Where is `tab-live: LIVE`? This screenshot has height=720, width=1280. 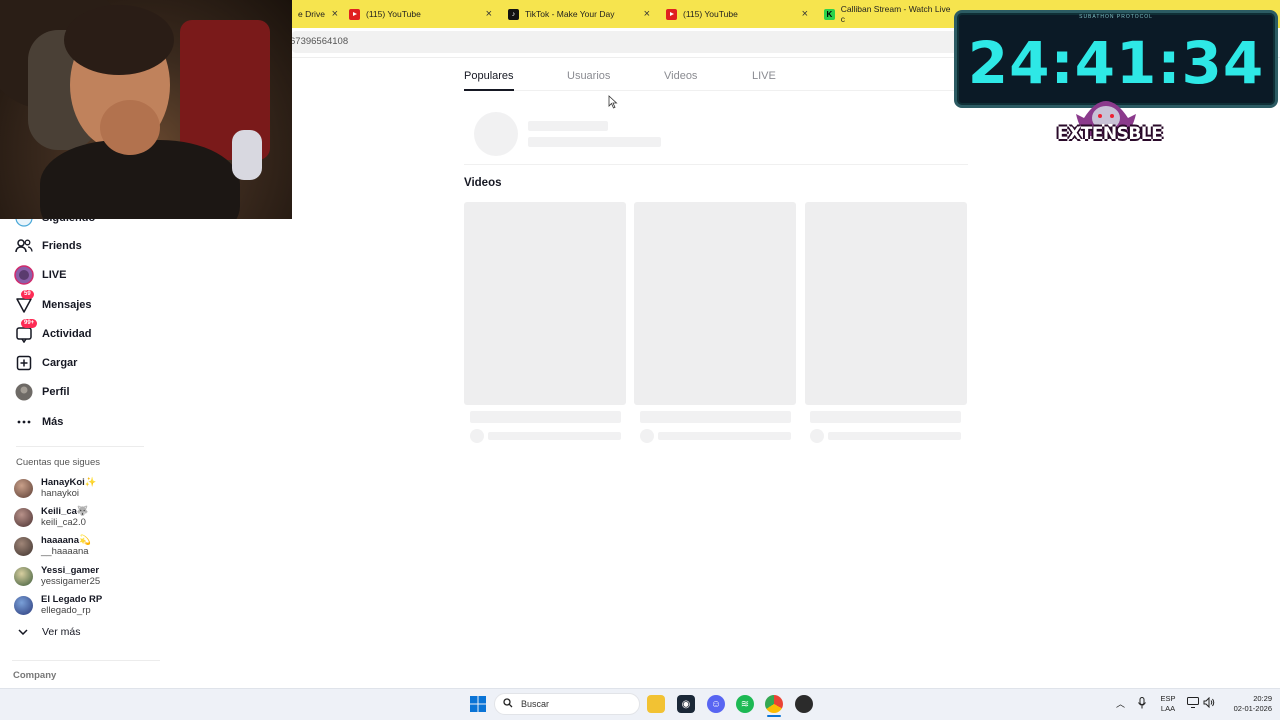 tab-live: LIVE is located at coordinates (764, 76).